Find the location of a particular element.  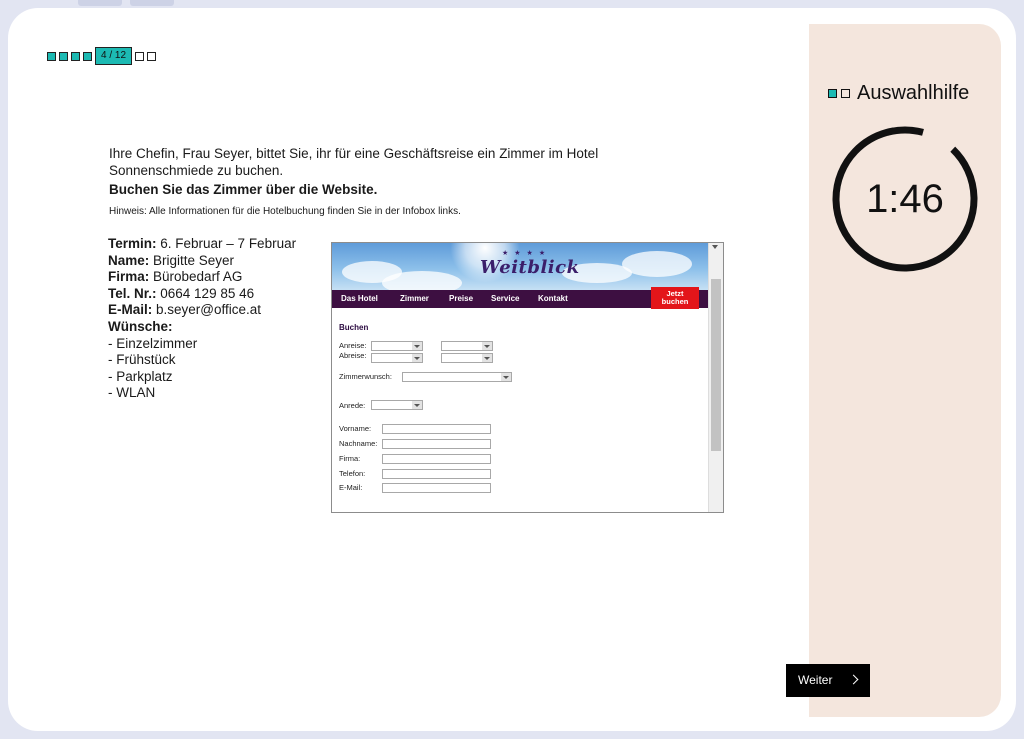

helper-square-empty-icon is located at coordinates (845, 93).